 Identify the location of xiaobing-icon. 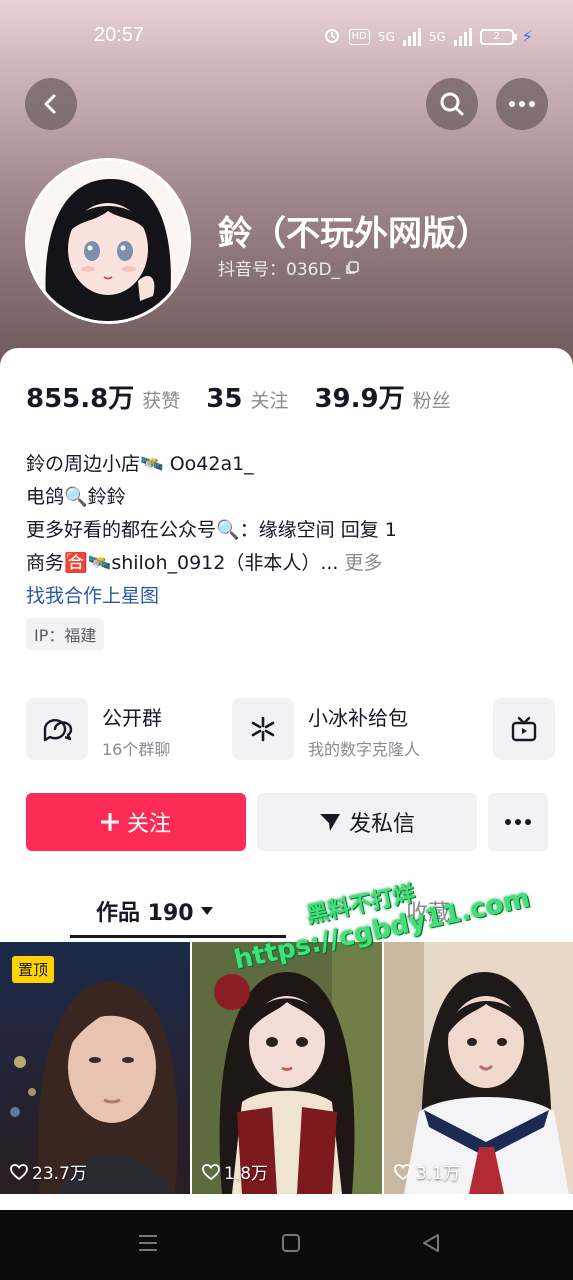
(263, 729).